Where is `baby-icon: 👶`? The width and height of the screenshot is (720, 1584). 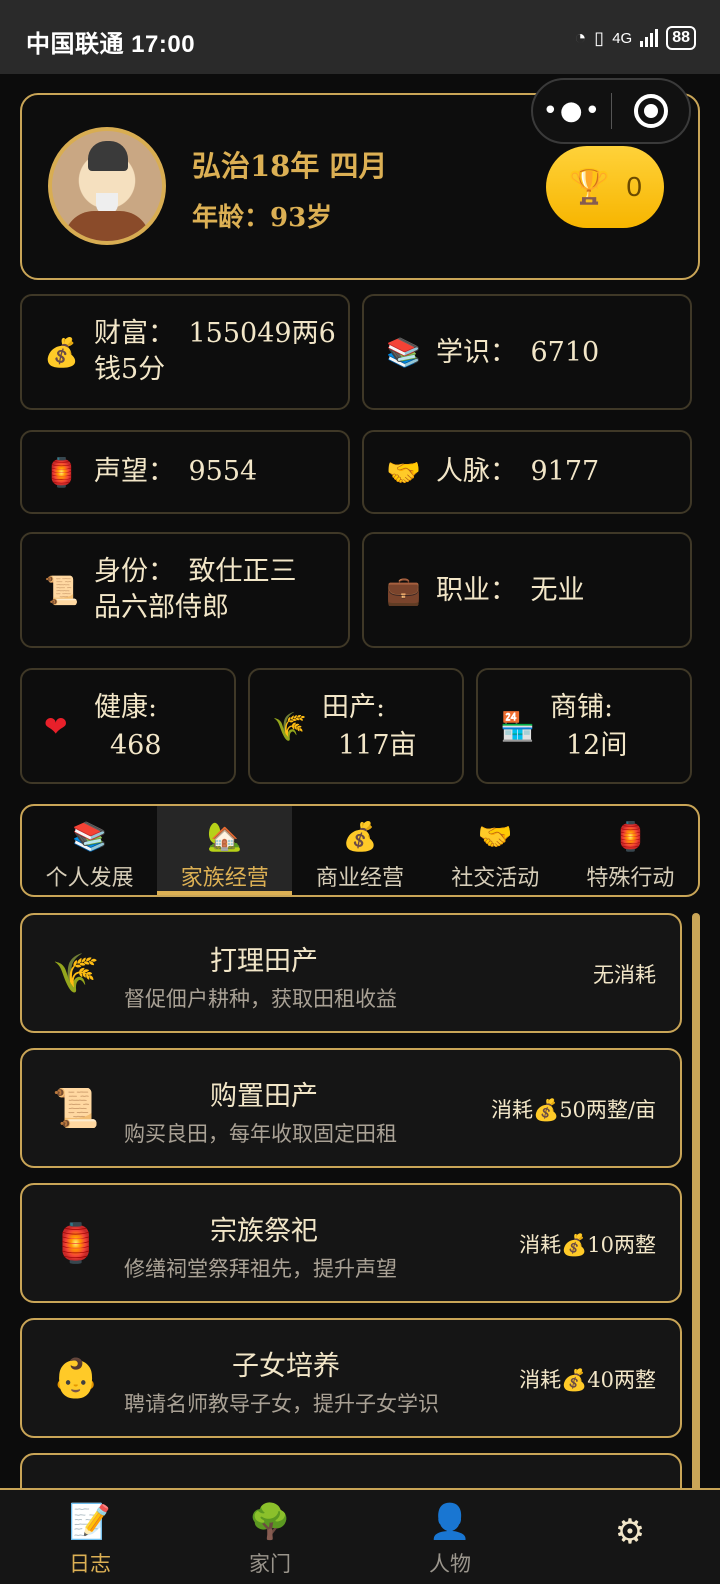
baby-icon: 👶 is located at coordinates (76, 1378).